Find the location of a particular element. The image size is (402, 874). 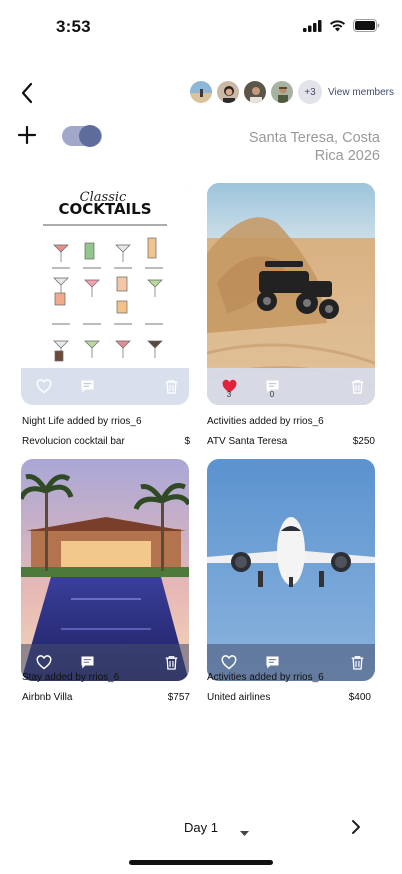

status-icons is located at coordinates (341, 25).